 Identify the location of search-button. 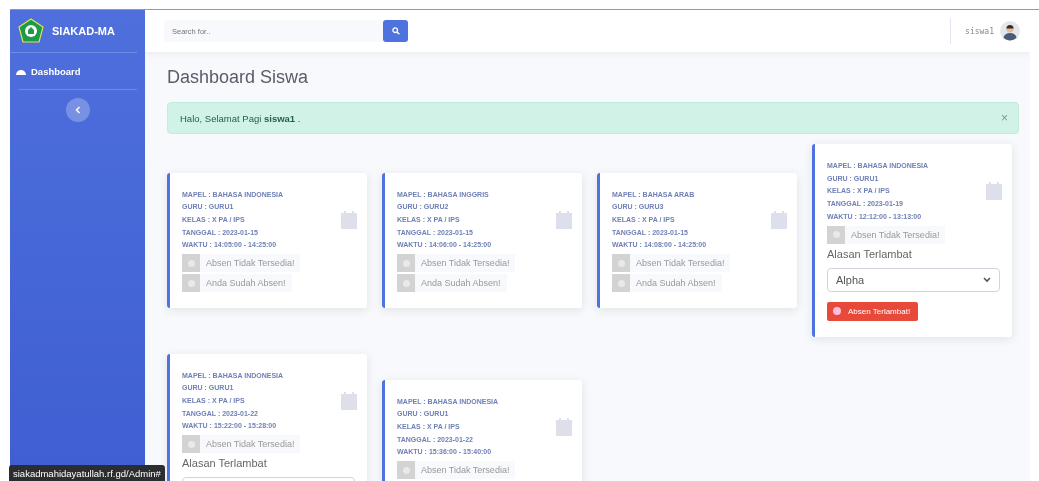
(395, 31).